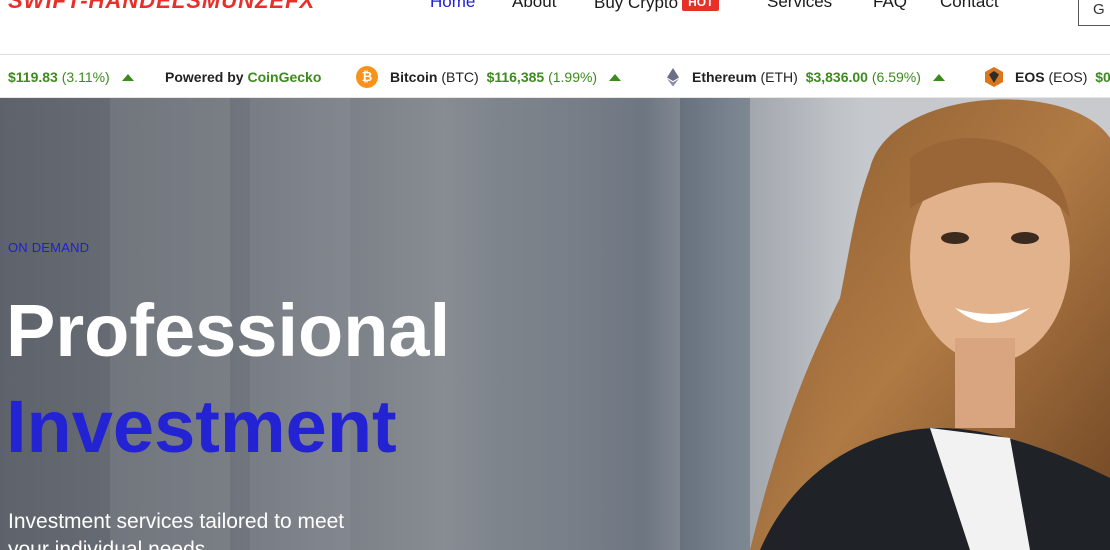  Describe the element at coordinates (836, 77) in the screenshot. I see `coin-price: $3,836.00` at that location.